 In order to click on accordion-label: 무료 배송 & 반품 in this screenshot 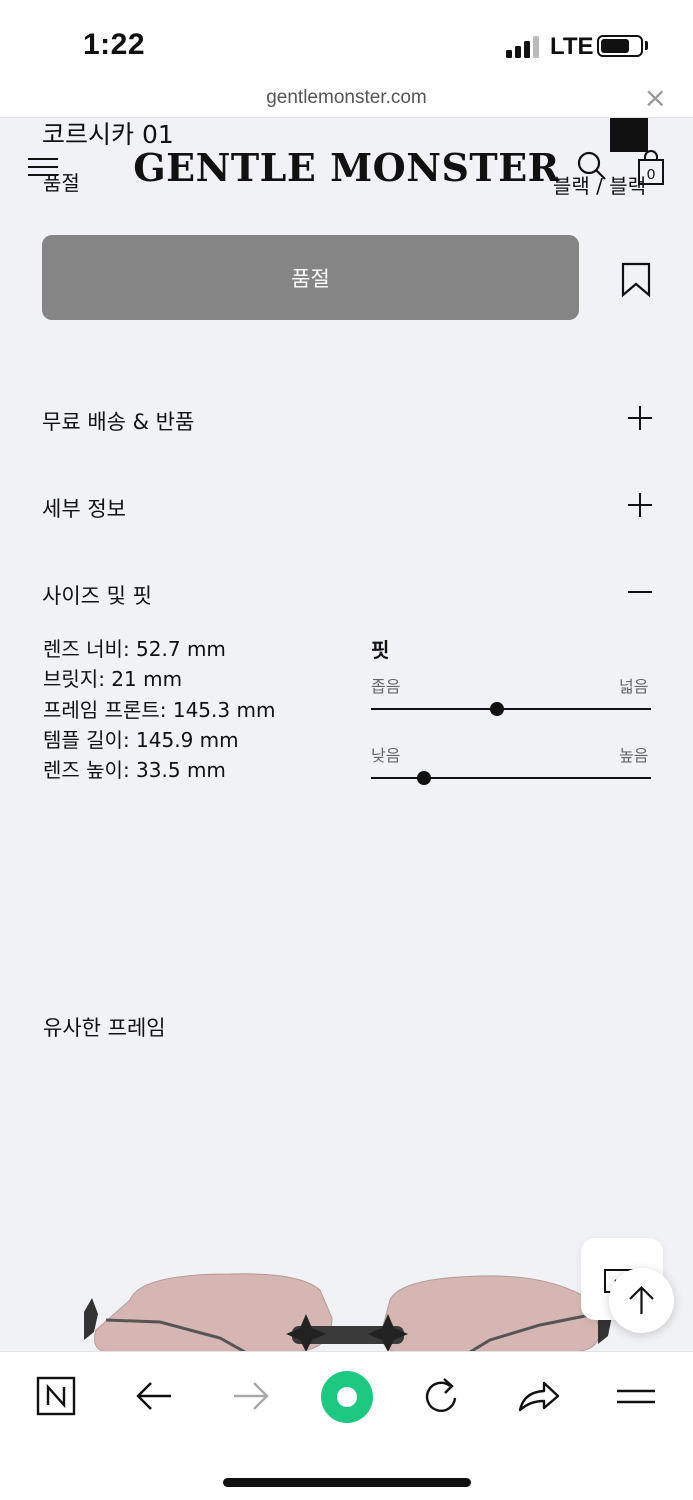, I will do `click(118, 421)`.